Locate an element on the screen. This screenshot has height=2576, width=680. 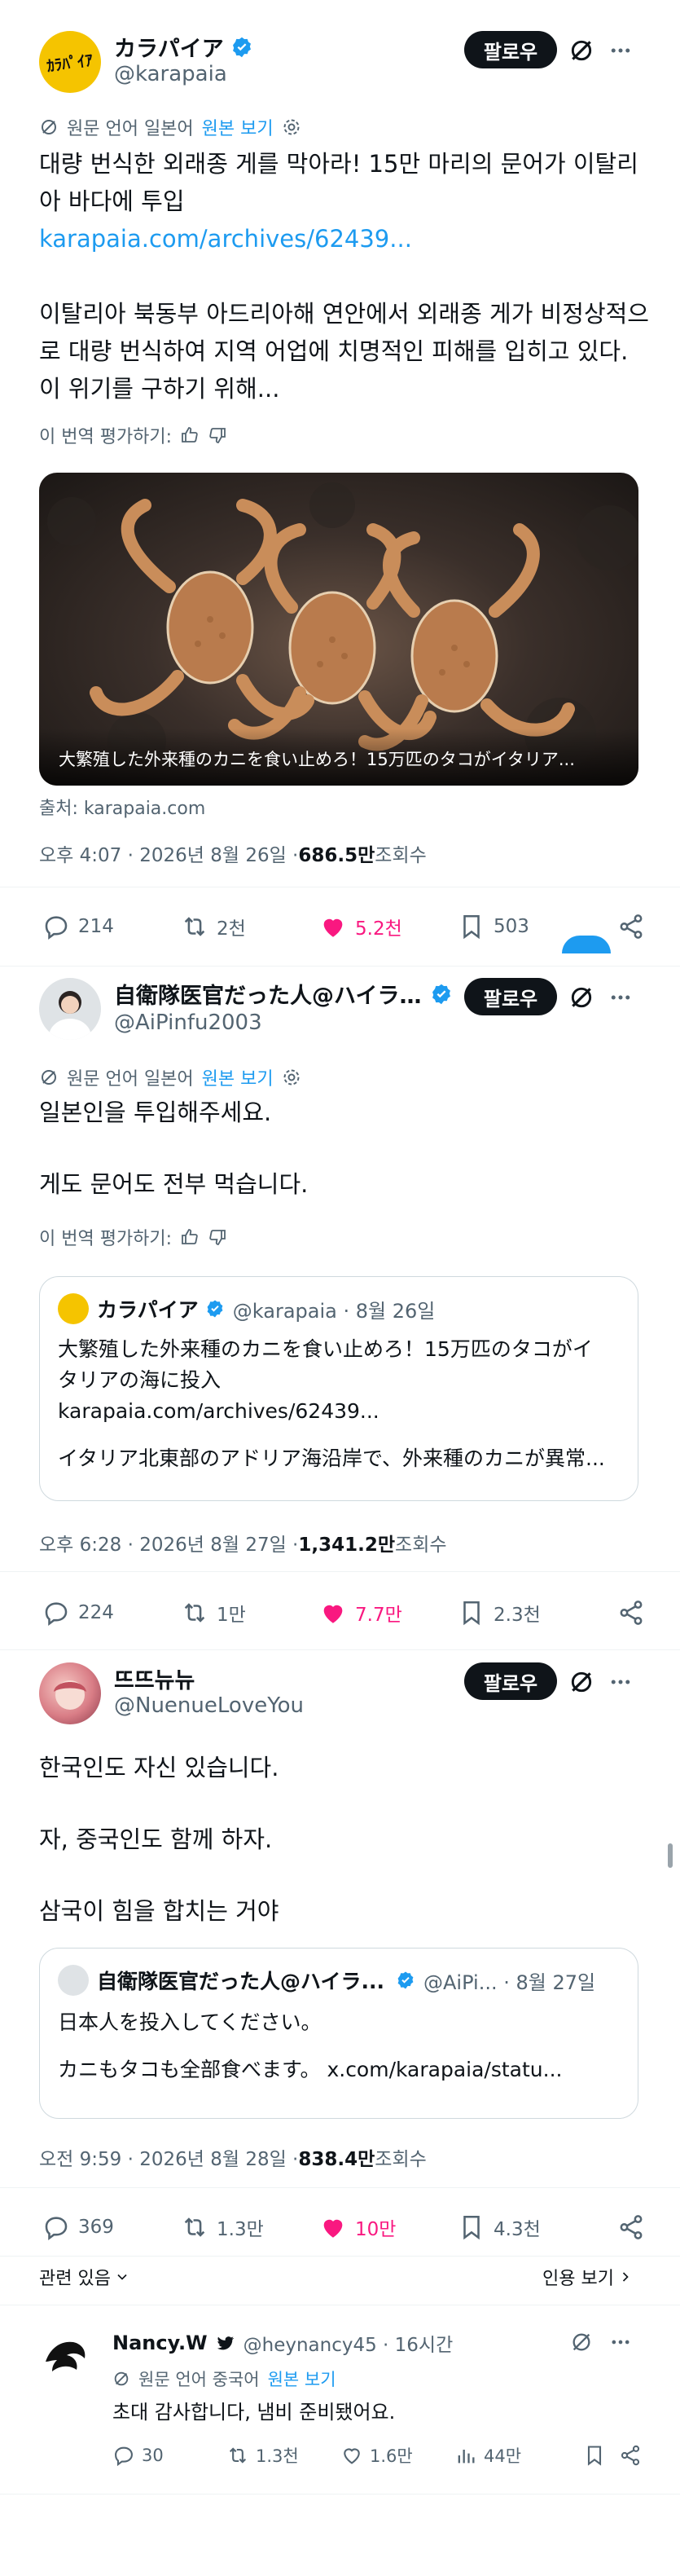
repost-button: 1.3천 is located at coordinates (283, 2456).